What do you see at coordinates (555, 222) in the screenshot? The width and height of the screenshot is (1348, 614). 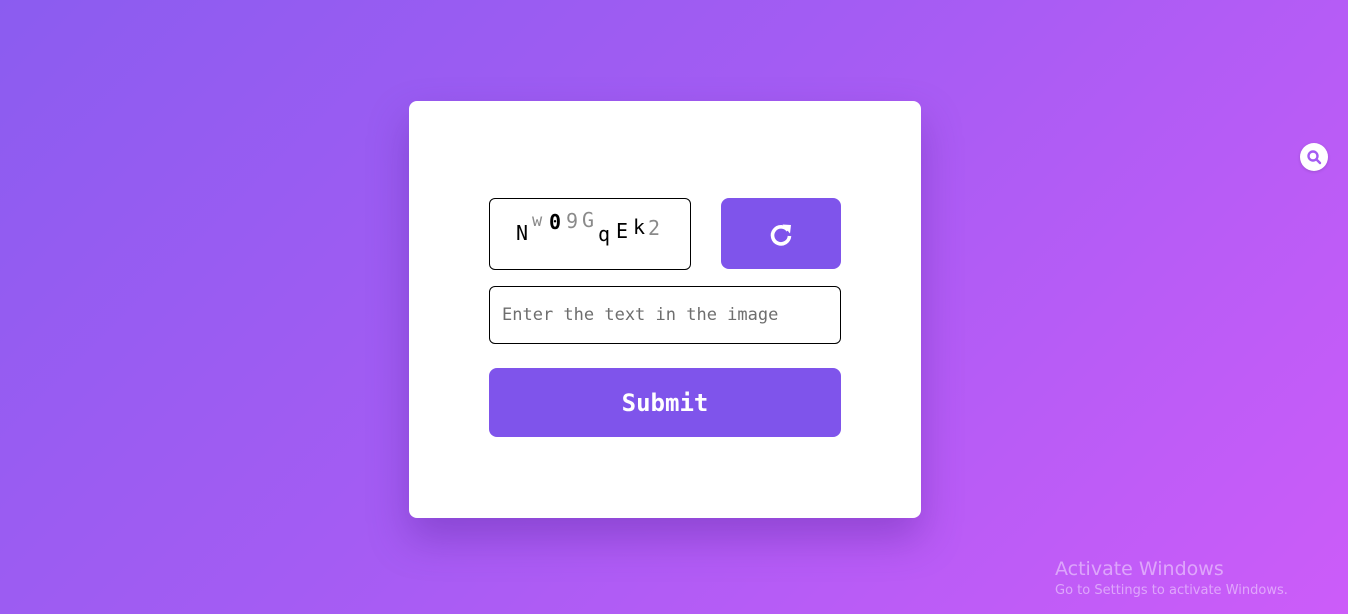 I see `captcha-char: 0` at bounding box center [555, 222].